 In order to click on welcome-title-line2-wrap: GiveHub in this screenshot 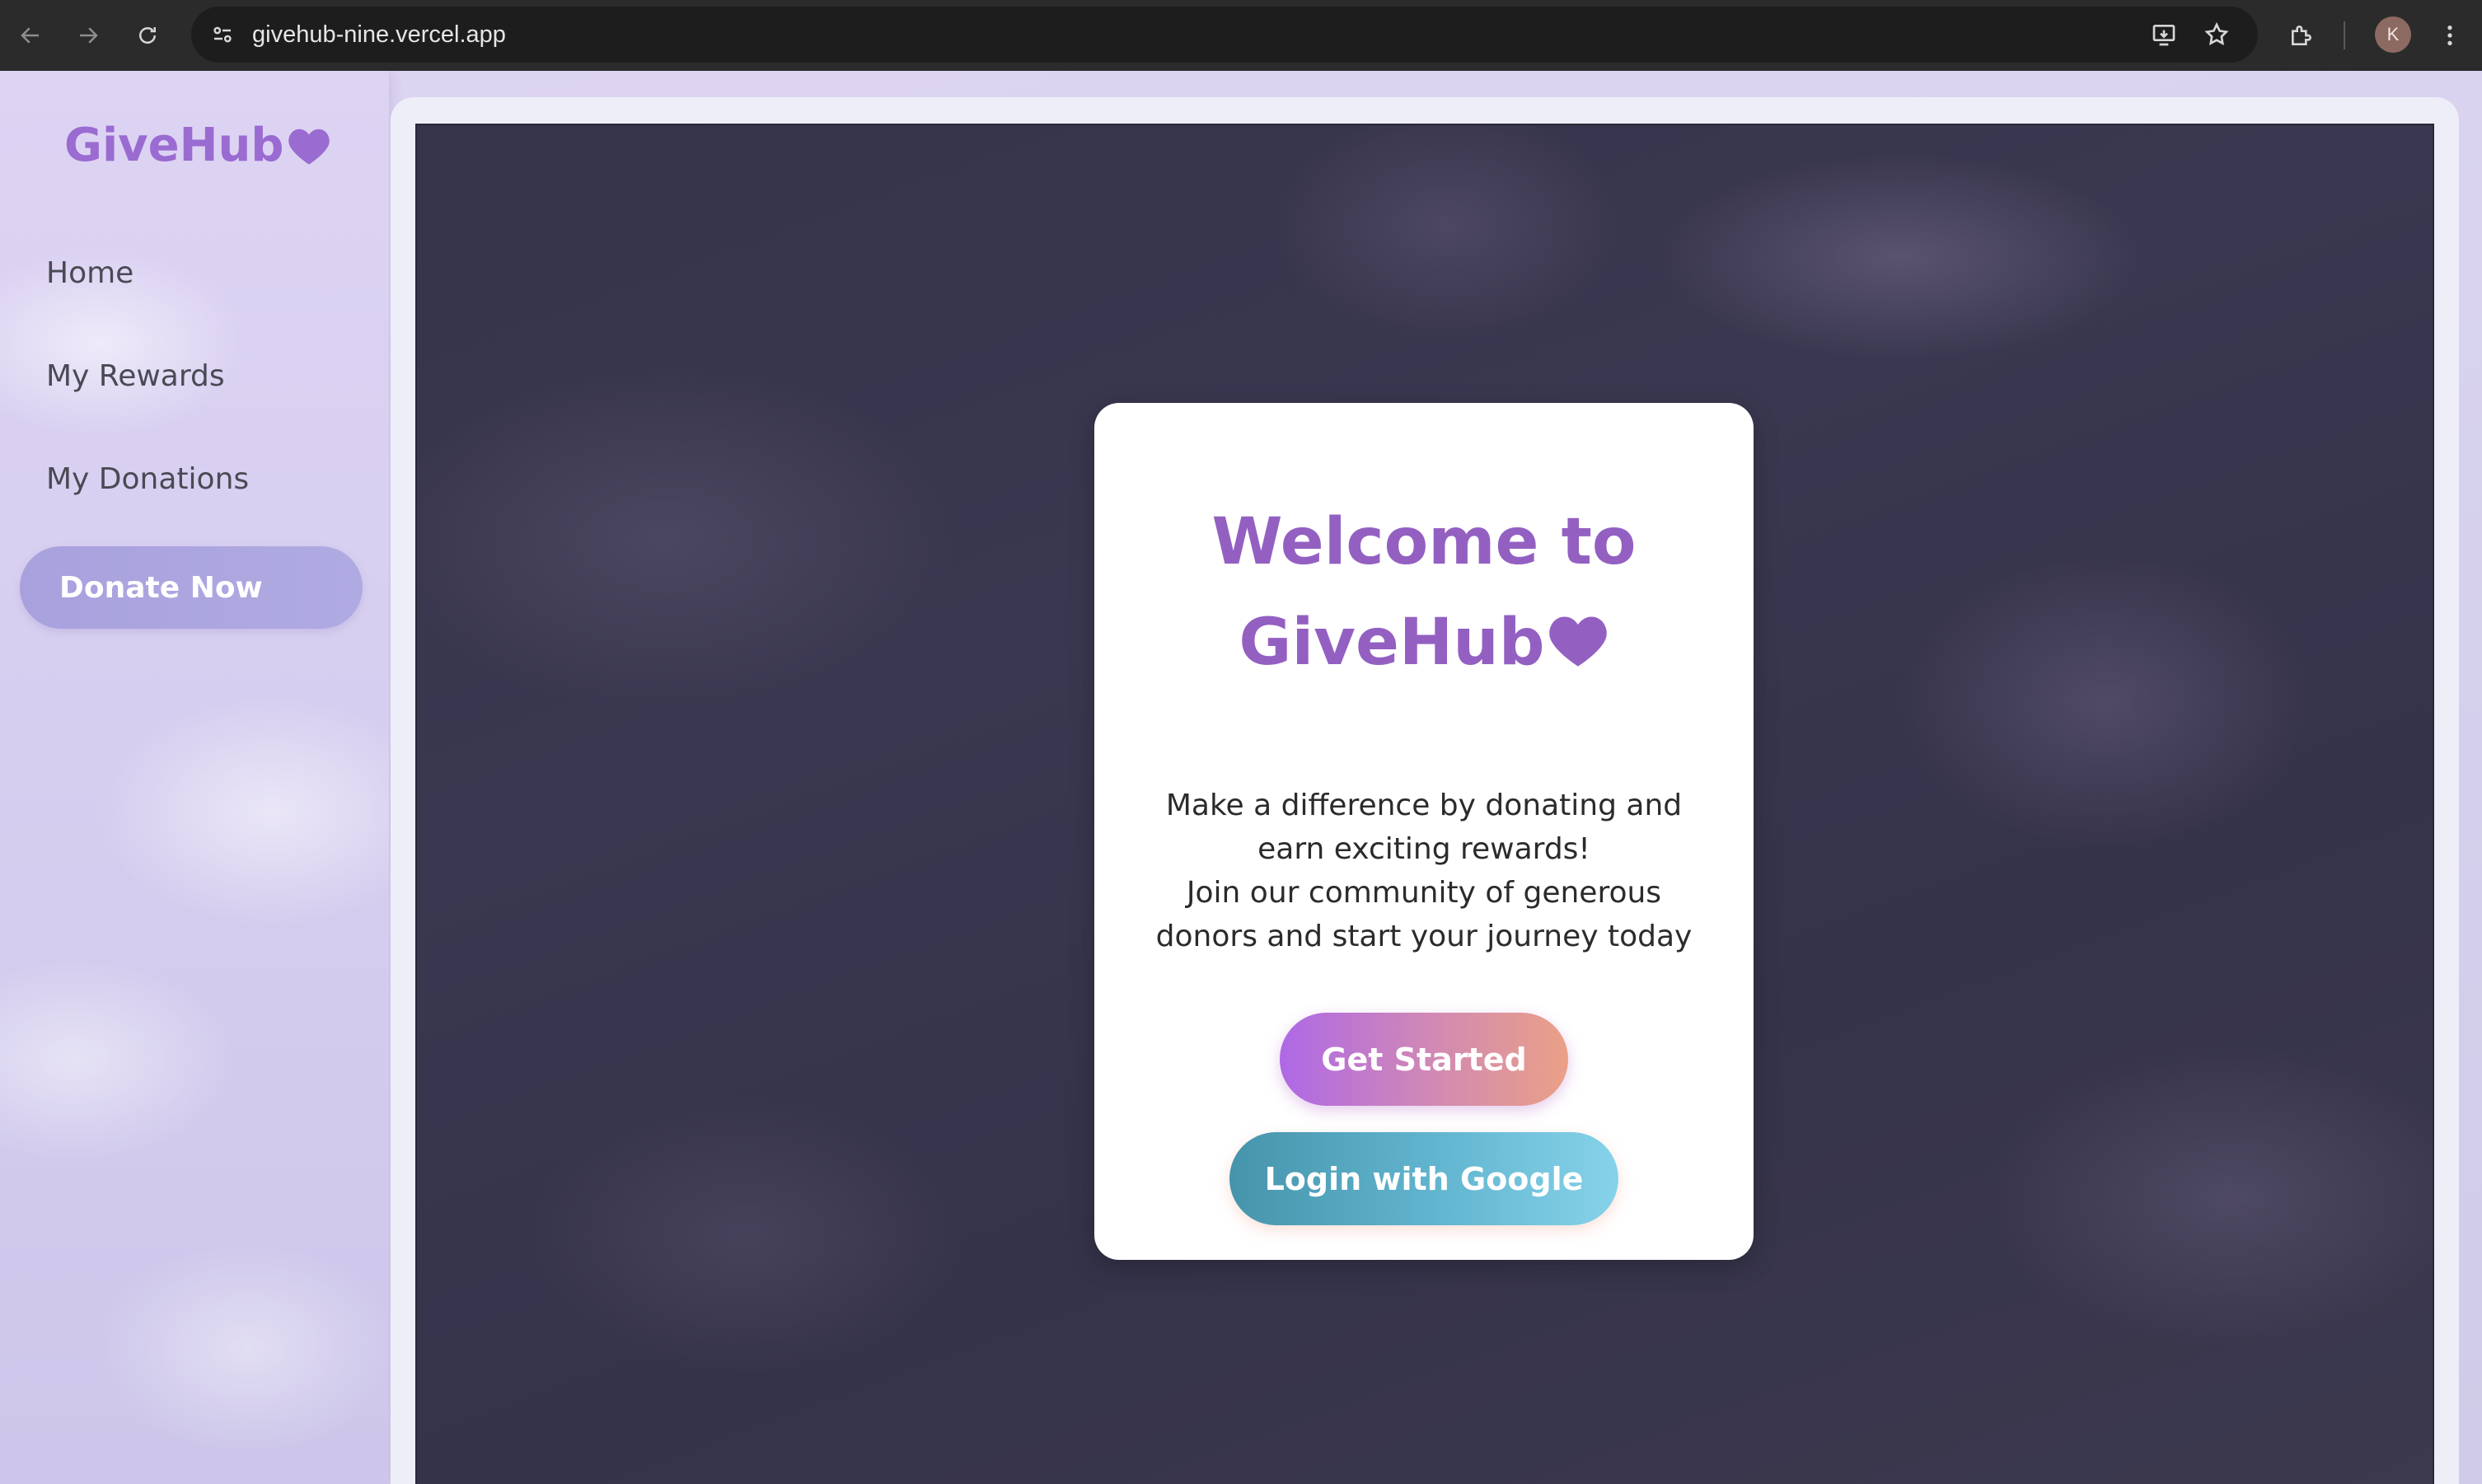, I will do `click(1424, 645)`.